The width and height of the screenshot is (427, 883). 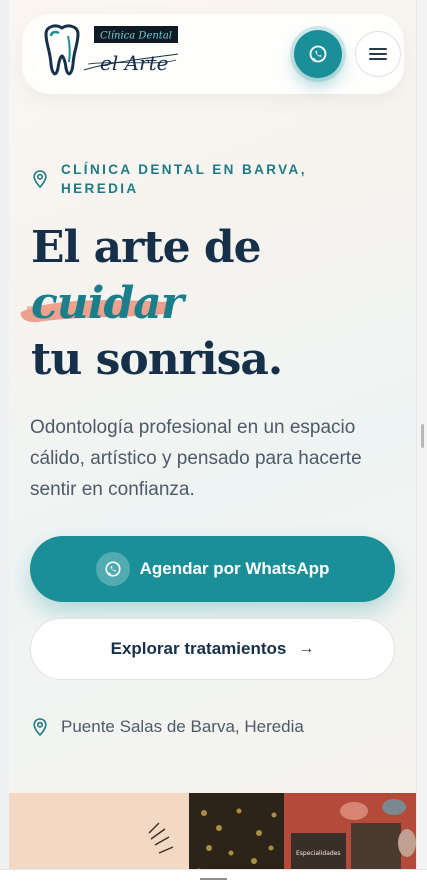 I want to click on location-tagline: CLÍNICA DENTAL EN BARVA, HEREDIA, so click(x=182, y=179).